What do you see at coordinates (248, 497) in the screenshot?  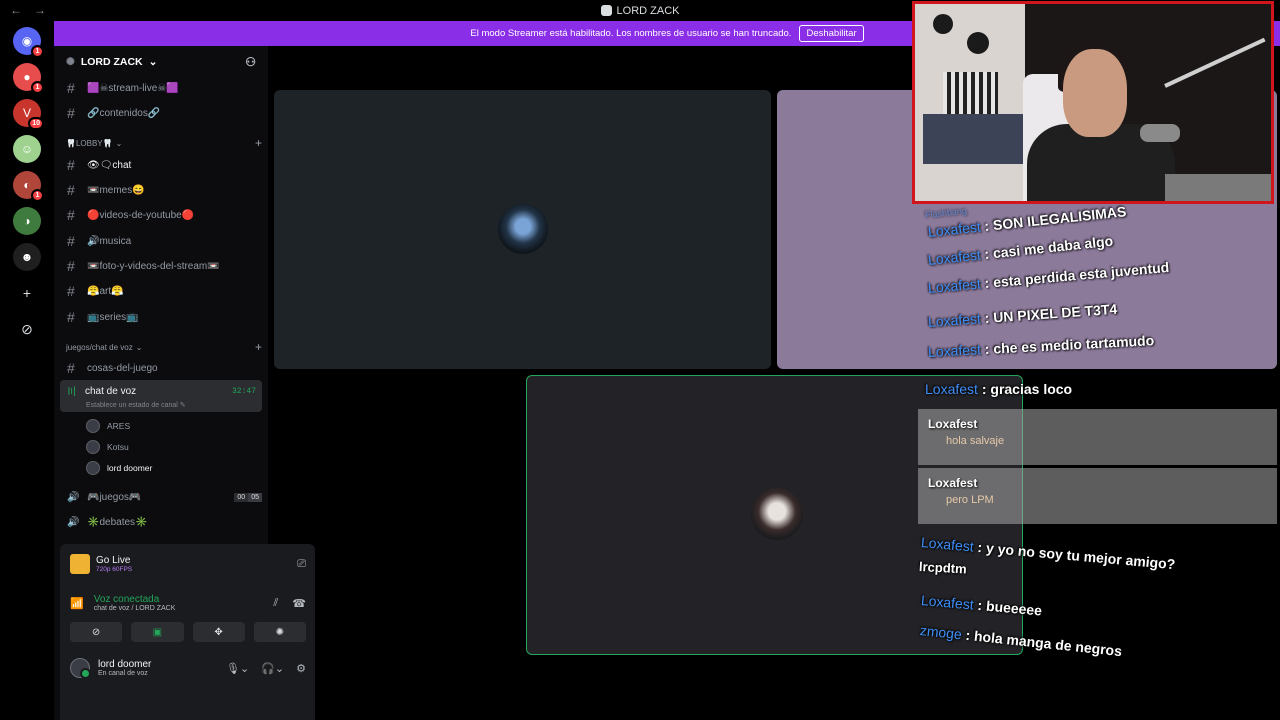 I see `user-limit-pill: 00 05` at bounding box center [248, 497].